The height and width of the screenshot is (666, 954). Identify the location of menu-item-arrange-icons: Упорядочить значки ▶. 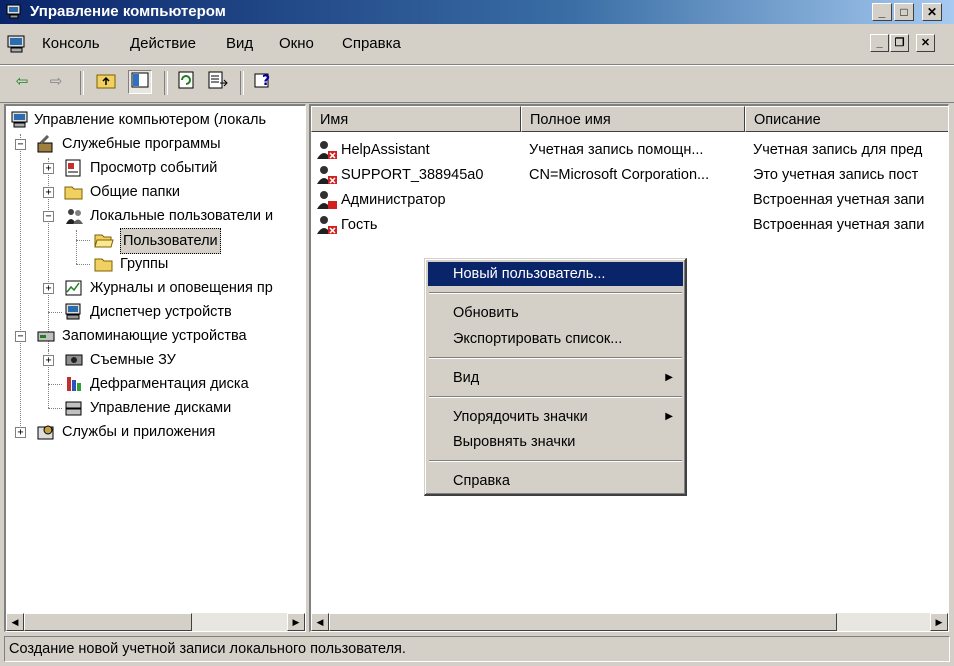
(555, 417).